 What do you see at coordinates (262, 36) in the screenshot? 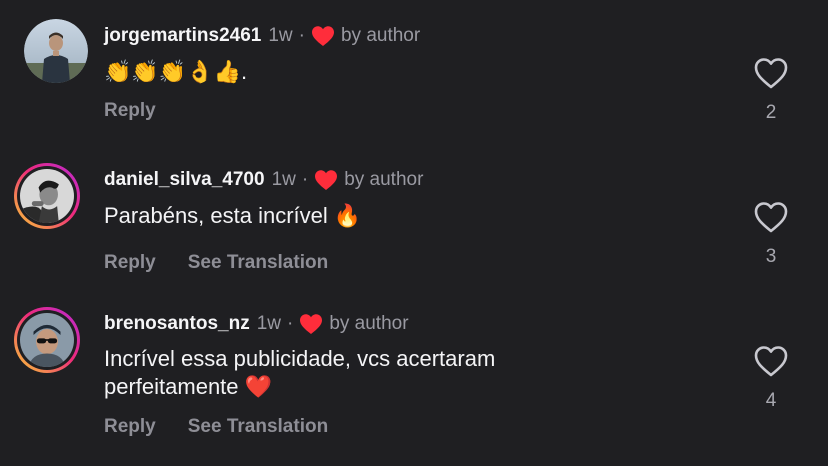
I see `comment-meta: jorgemartins2461 1w · by author` at bounding box center [262, 36].